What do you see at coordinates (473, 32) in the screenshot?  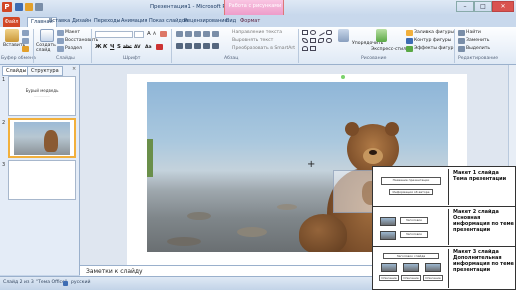 I see `find-button: Найти` at bounding box center [473, 32].